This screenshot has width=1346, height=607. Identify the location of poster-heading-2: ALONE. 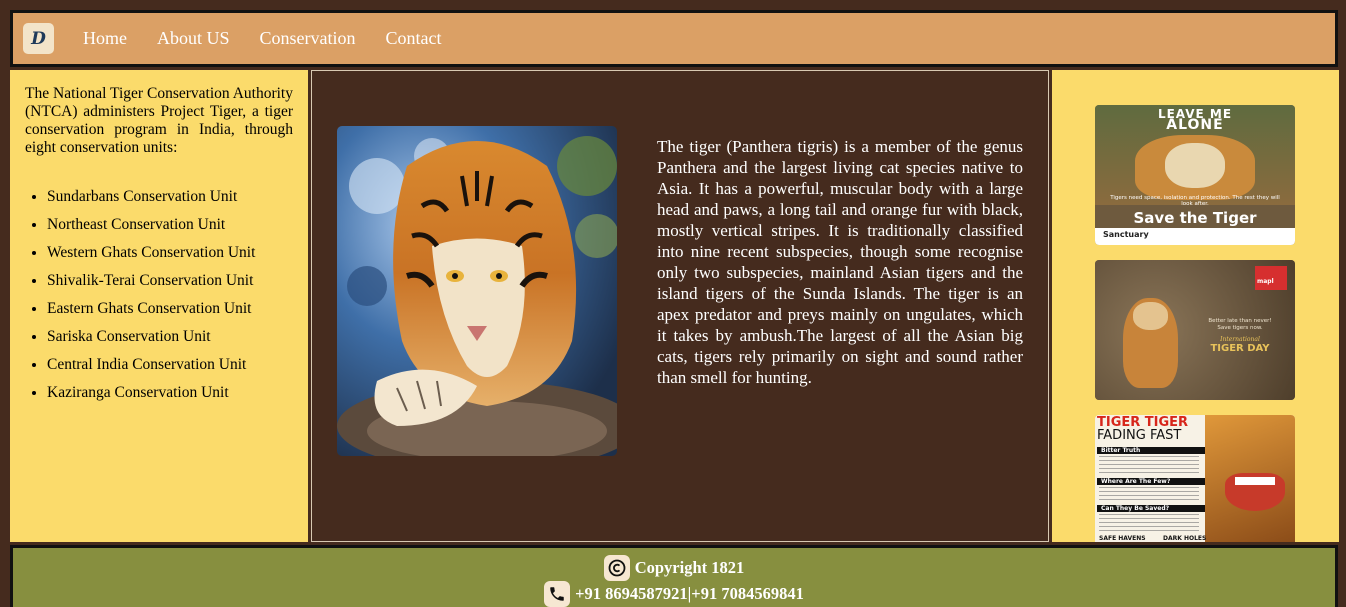
(1195, 125).